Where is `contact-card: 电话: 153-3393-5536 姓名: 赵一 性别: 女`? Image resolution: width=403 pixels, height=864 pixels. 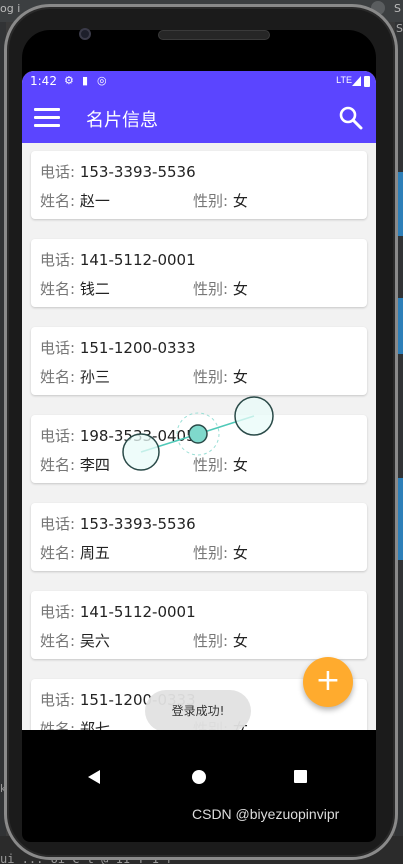
contact-card: 电话: 153-3393-5536 姓名: 赵一 性别: 女 is located at coordinates (199, 185).